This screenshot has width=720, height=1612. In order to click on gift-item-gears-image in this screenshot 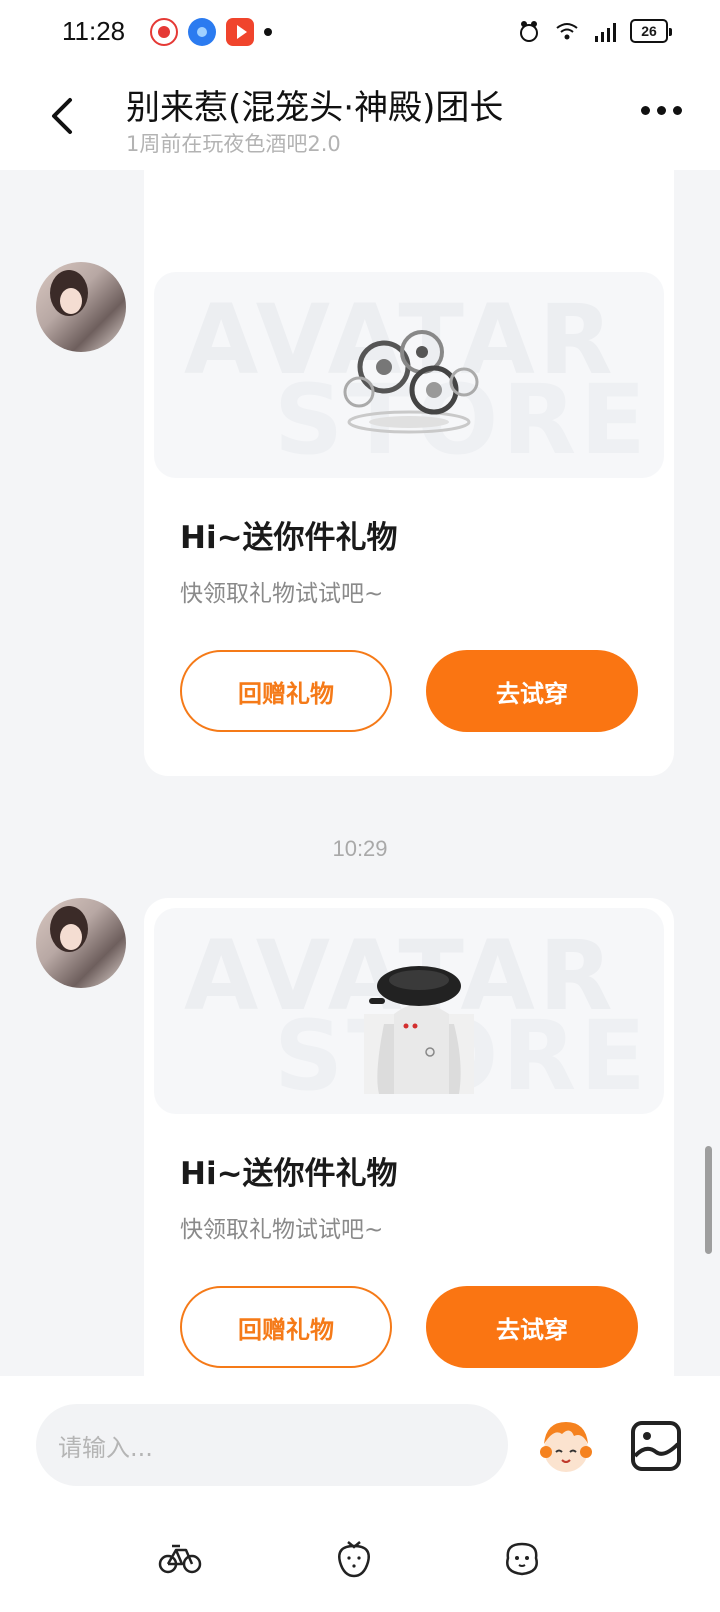, I will do `click(411, 382)`.